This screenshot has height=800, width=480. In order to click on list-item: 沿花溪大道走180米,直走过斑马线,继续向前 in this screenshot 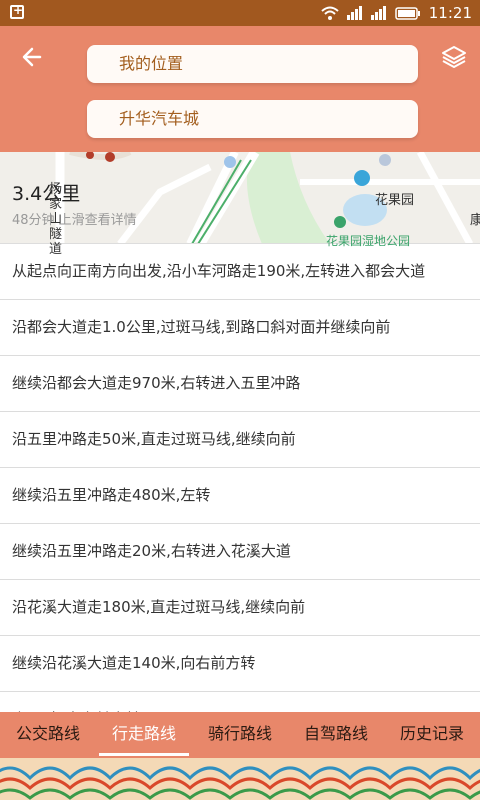, I will do `click(240, 608)`.